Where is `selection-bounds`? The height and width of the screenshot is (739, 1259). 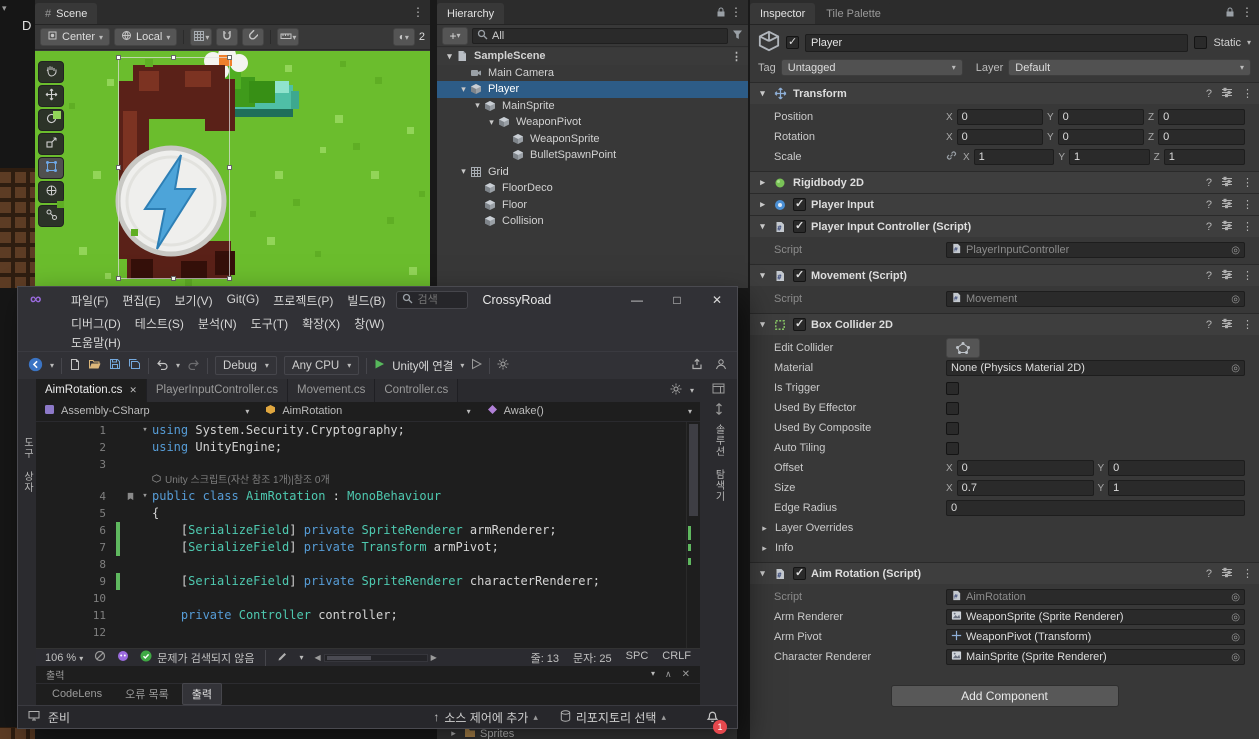 selection-bounds is located at coordinates (174, 168).